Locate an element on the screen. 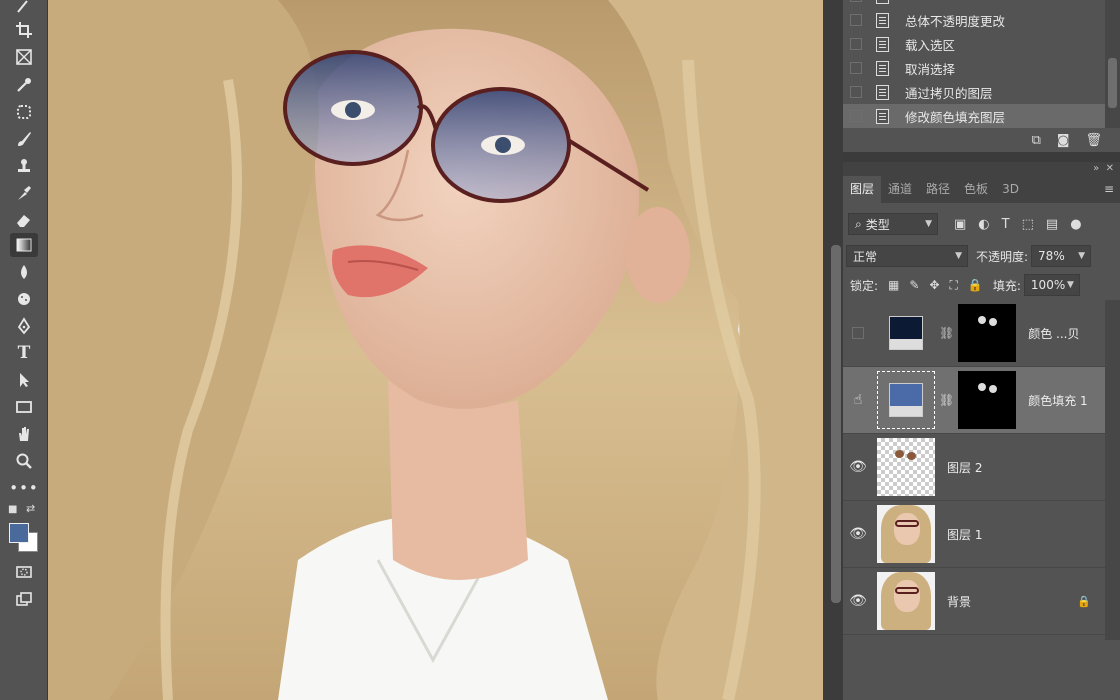 Image resolution: width=1120 pixels, height=700 pixels. history-item-selected: 修改颜色填充图层 is located at coordinates (974, 116).